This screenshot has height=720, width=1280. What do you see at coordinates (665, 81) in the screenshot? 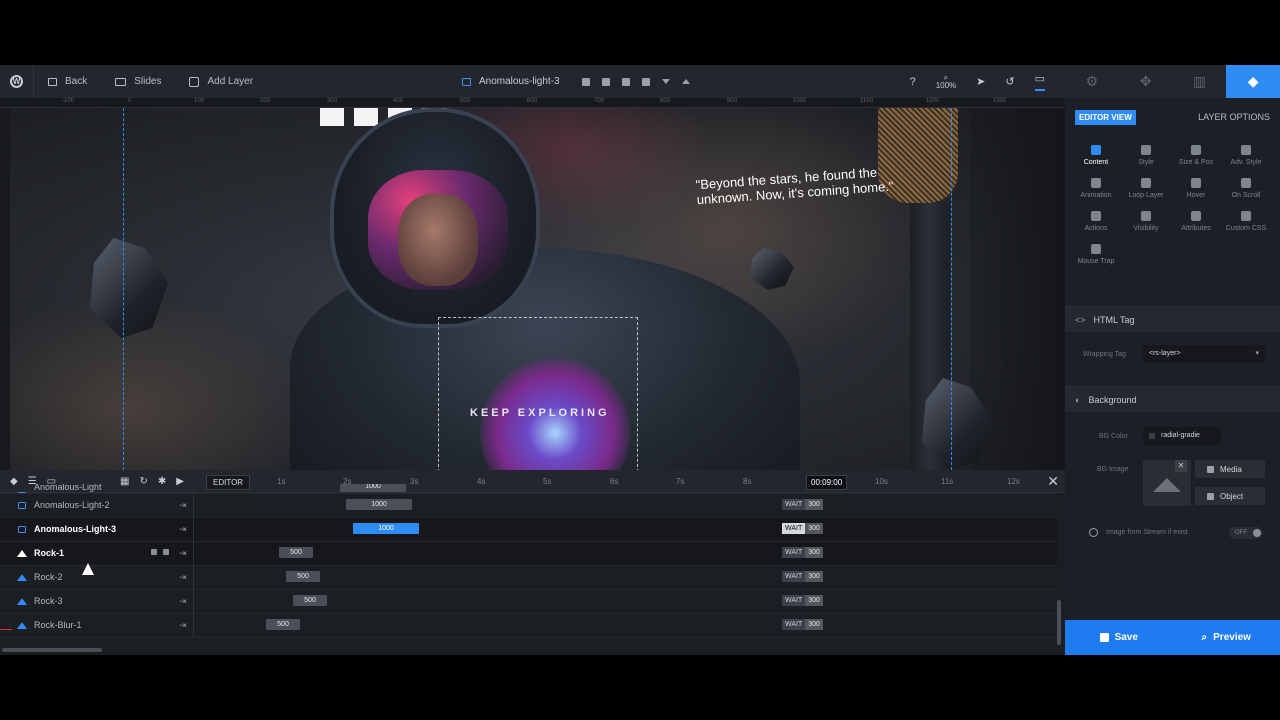
I see `move-down-icon` at bounding box center [665, 81].